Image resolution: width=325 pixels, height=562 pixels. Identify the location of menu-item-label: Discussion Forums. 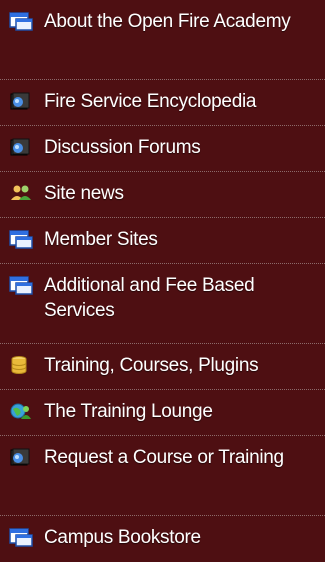
(122, 147).